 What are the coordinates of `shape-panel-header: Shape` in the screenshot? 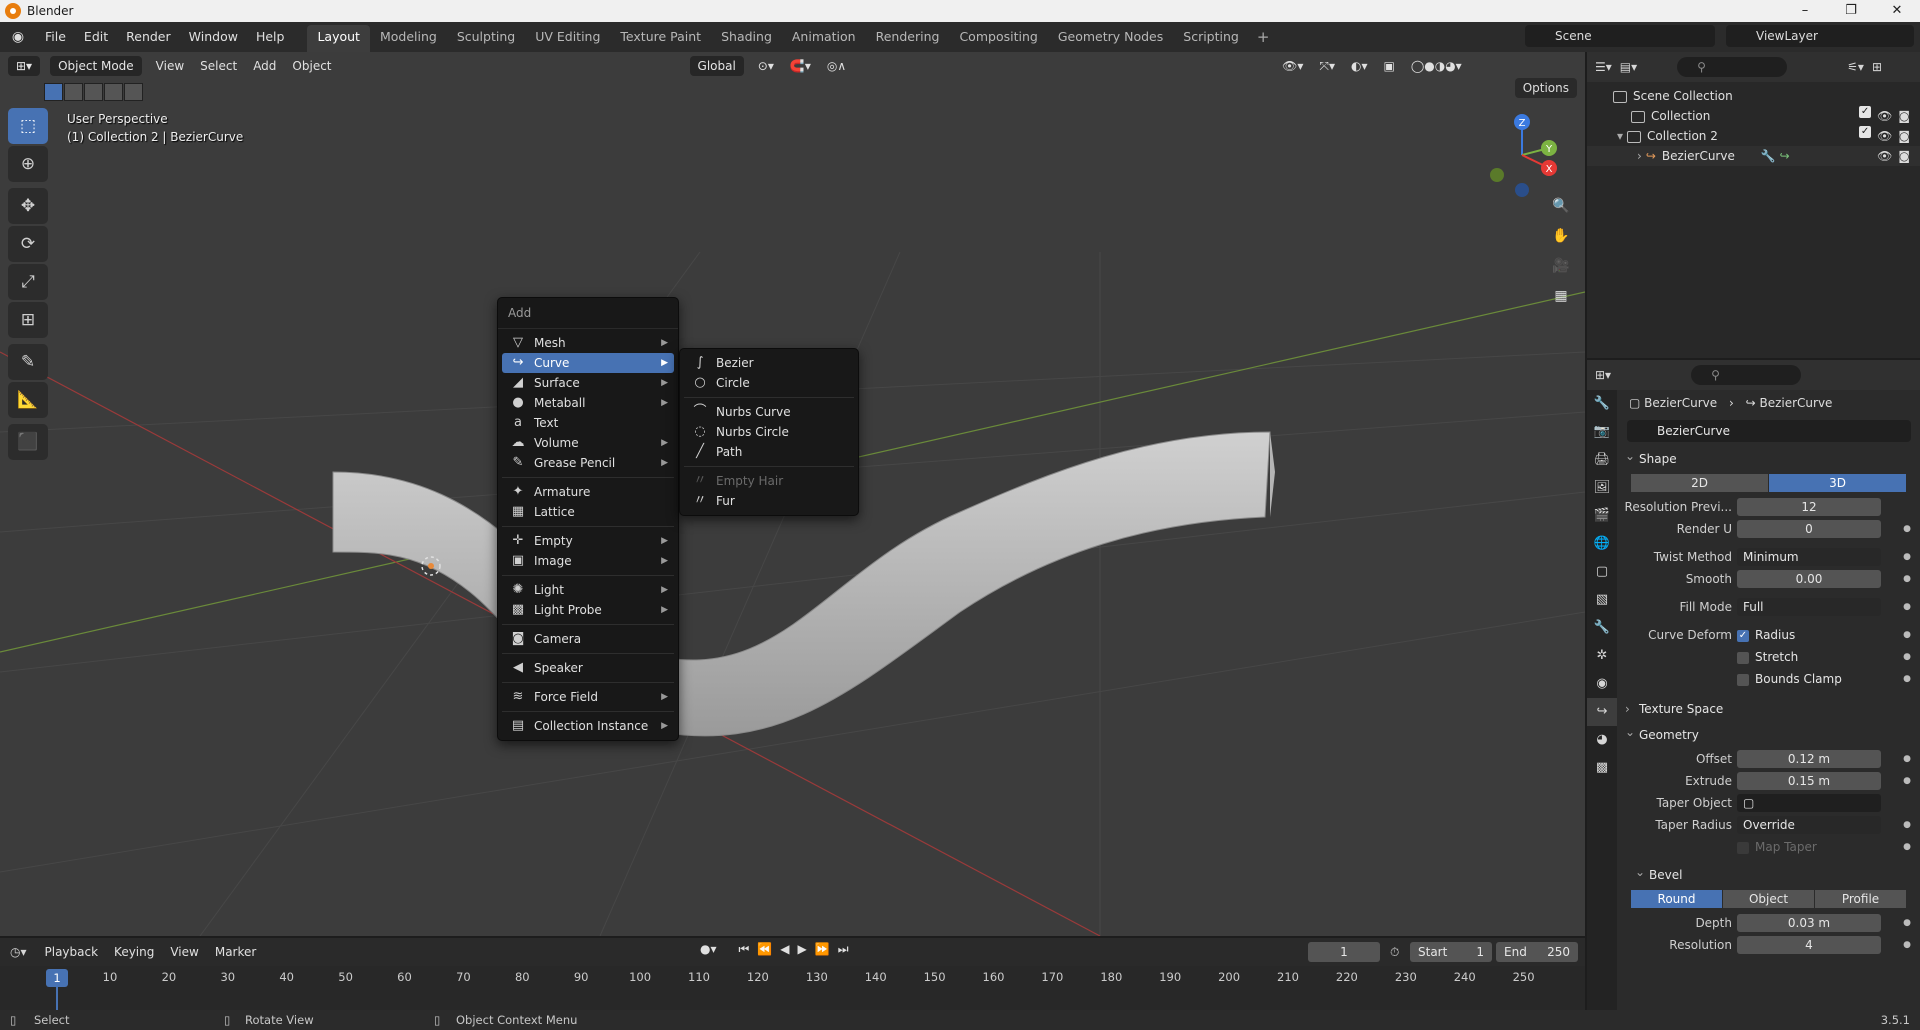 It's located at (1769, 457).